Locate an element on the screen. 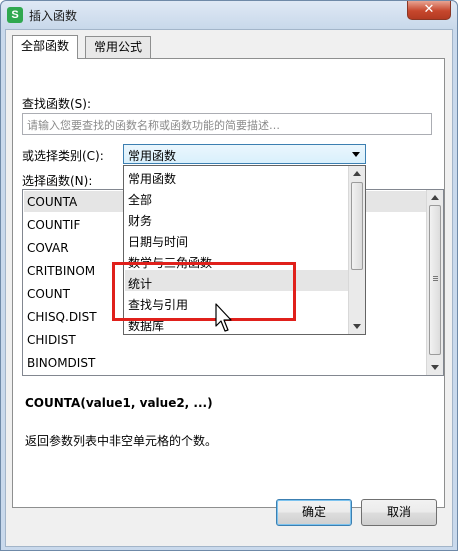 Image resolution: width=458 pixels, height=551 pixels. category-option-common: 常用函数 is located at coordinates (152, 178).